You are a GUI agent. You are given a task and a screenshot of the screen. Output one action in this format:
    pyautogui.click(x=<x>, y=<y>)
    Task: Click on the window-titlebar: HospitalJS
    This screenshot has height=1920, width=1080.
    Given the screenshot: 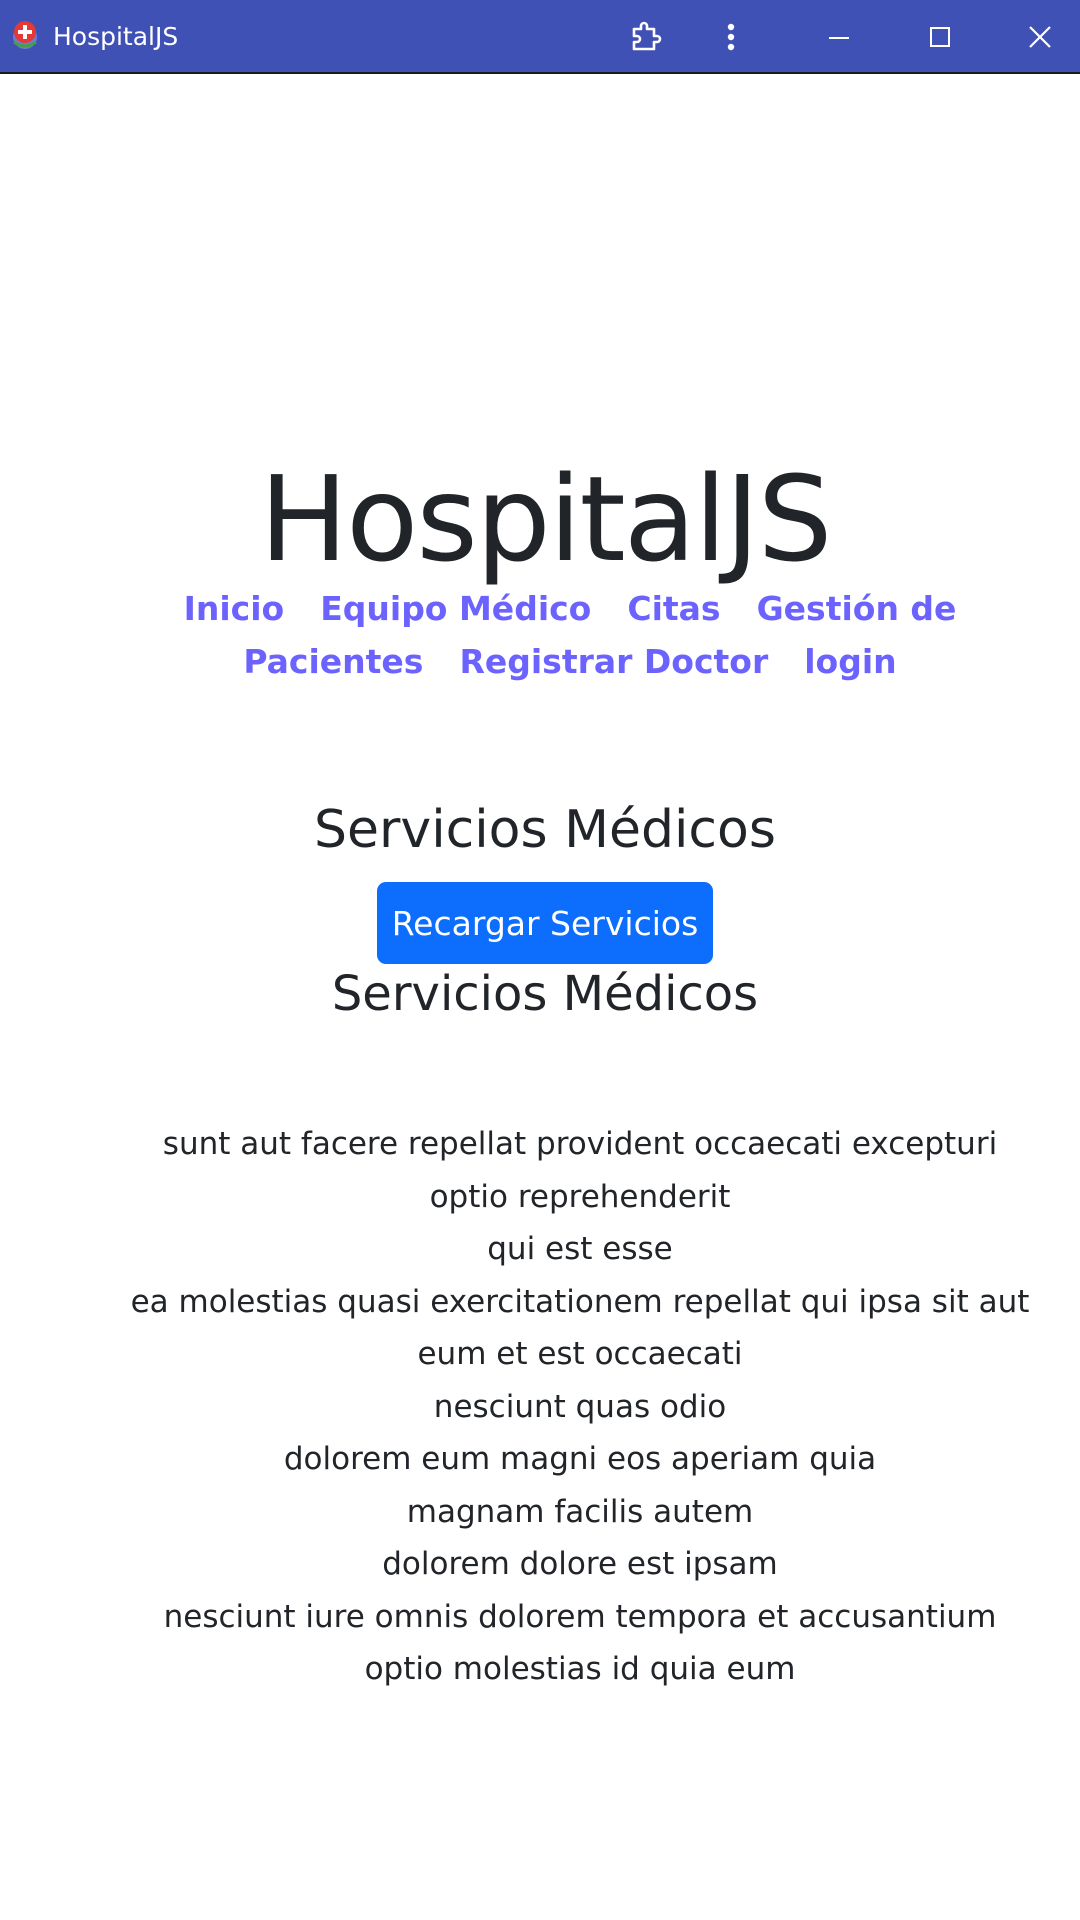 What is the action you would take?
    pyautogui.click(x=540, y=37)
    